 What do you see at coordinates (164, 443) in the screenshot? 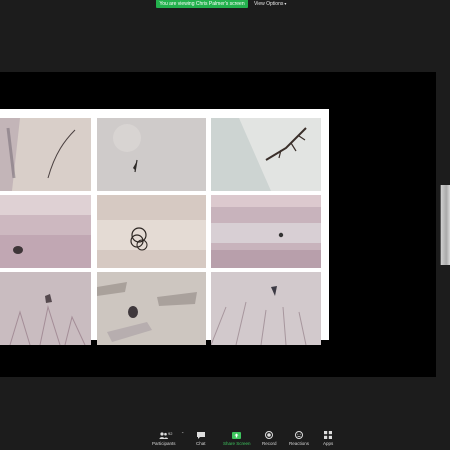
I see `participants-label: Participants` at bounding box center [164, 443].